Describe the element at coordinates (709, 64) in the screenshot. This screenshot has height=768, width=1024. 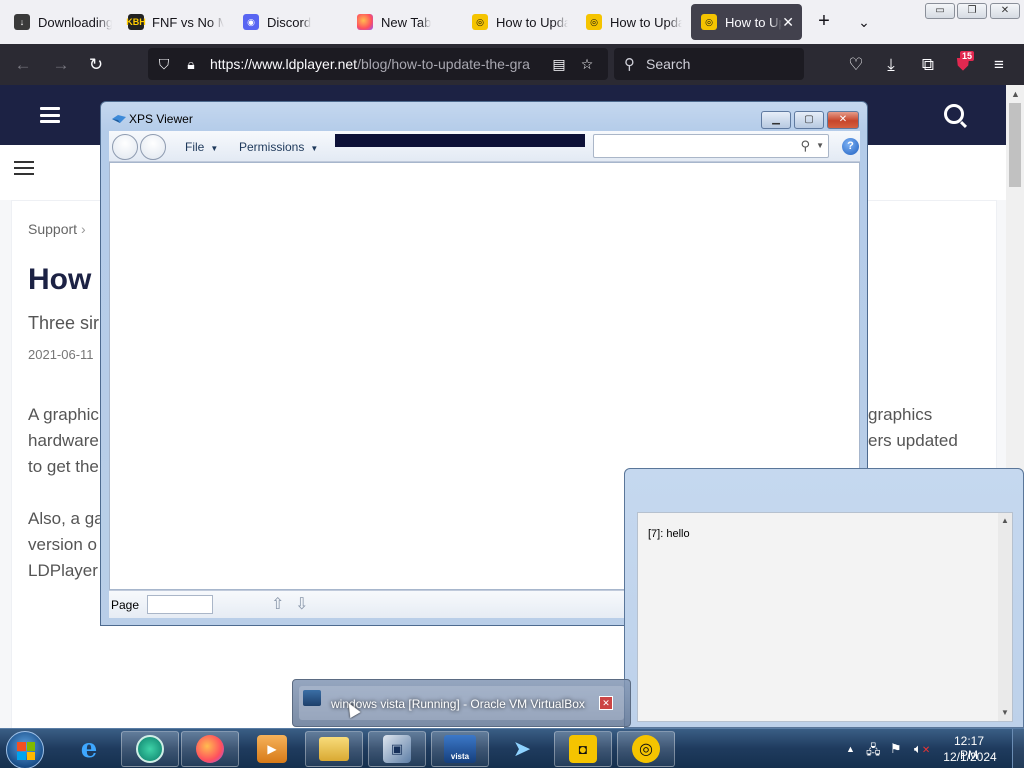
I see `search-bar: ⚲ Search` at that location.